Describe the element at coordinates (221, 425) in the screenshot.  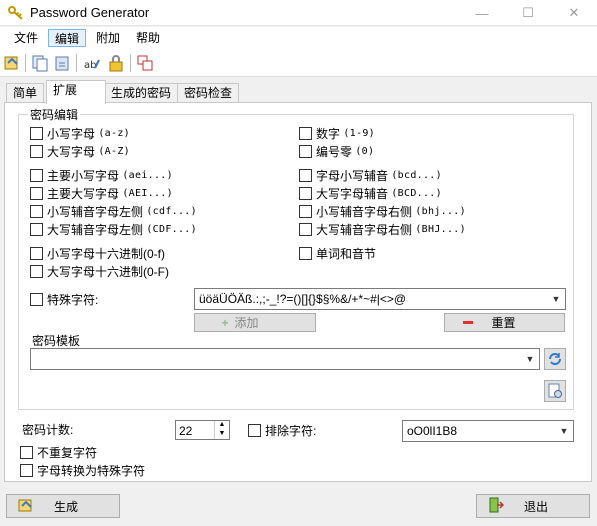
I see `chevron-up-icon: ▲` at that location.